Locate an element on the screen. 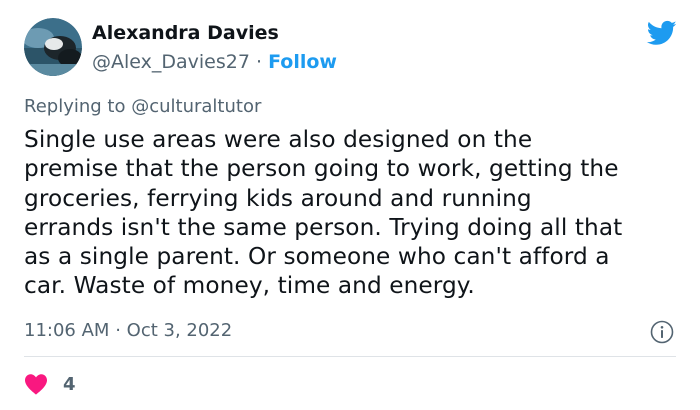 Image resolution: width=700 pixels, height=410 pixels. reply-mention-link: @culturaltutor is located at coordinates (196, 106).